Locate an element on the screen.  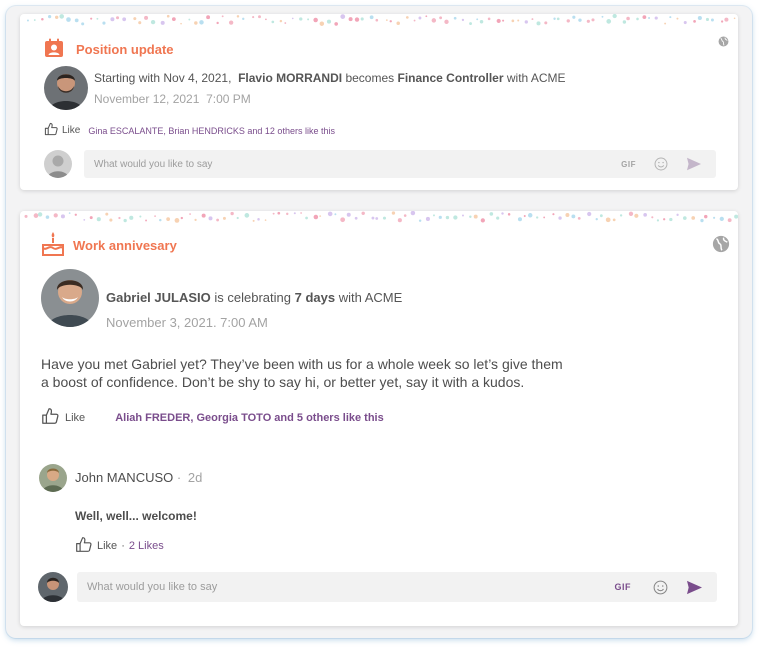
timestamp: November 12, 2021 7:00 PM is located at coordinates (172, 99).